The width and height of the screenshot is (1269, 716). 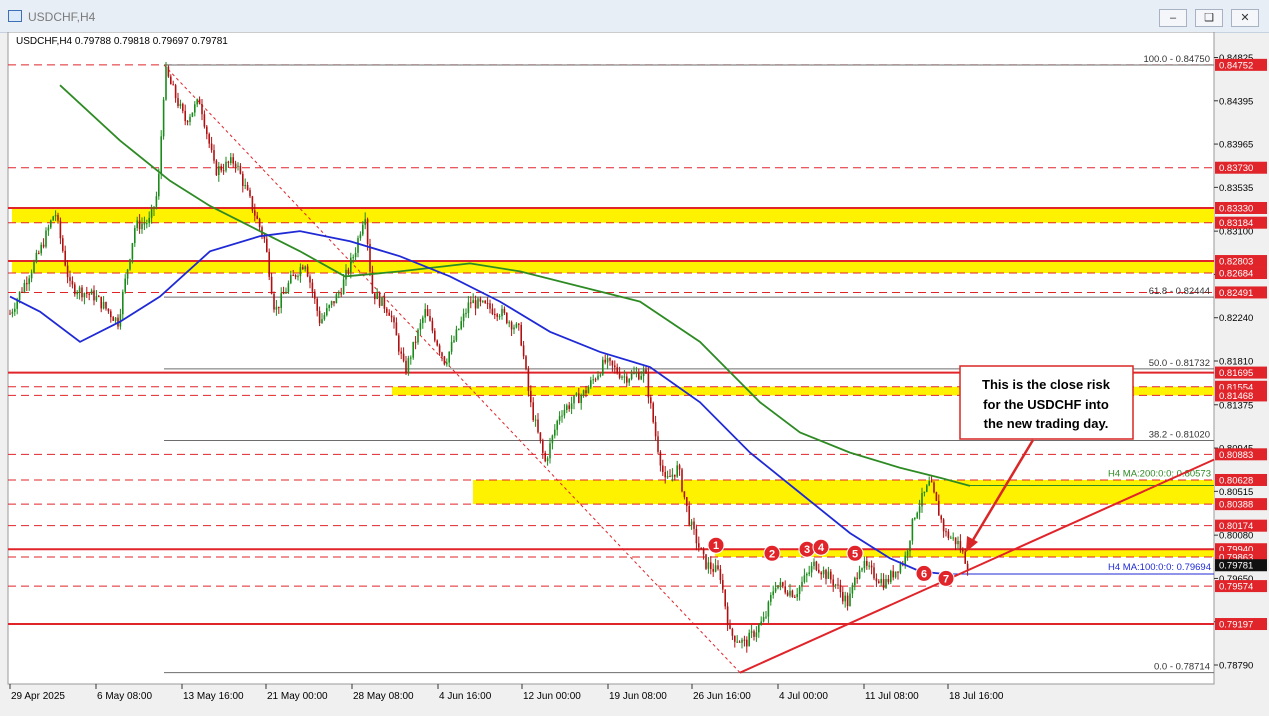 I want to click on marker-label-7: 7, so click(x=946, y=579).